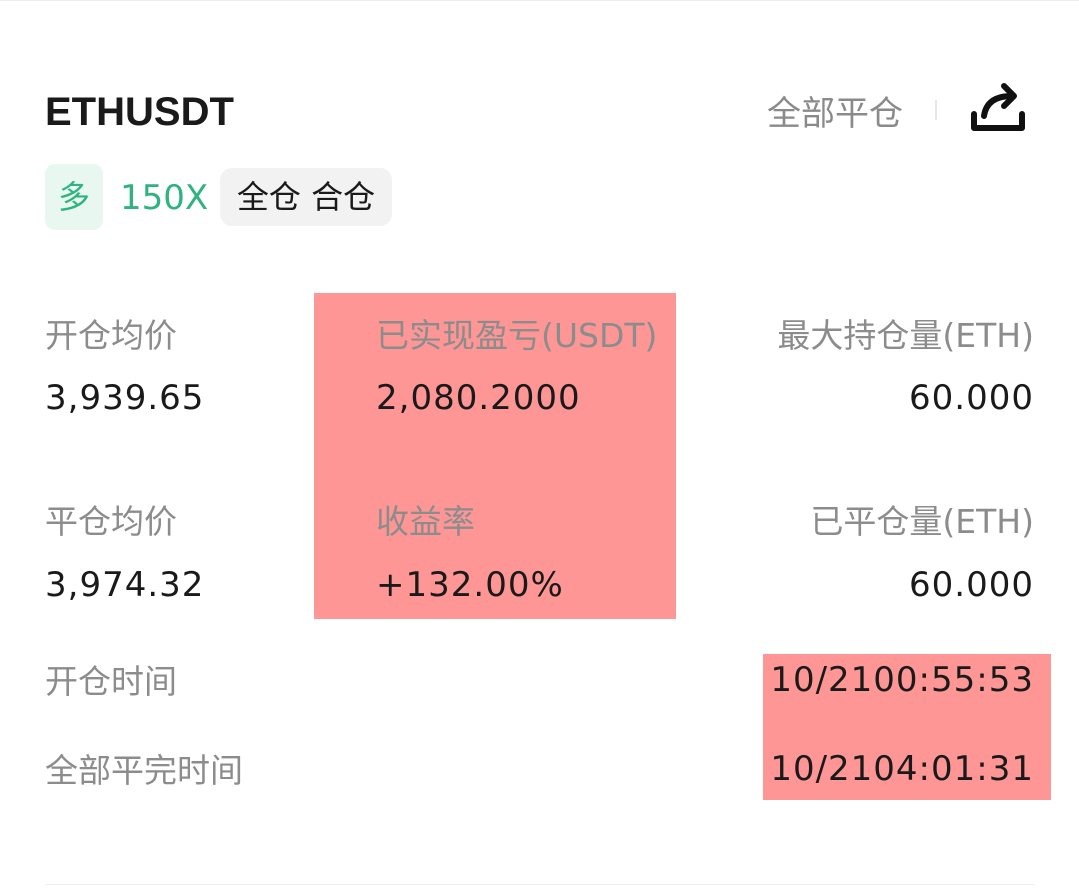  What do you see at coordinates (905, 335) in the screenshot?
I see `max-position-label: 最大持仓量(ETH)` at bounding box center [905, 335].